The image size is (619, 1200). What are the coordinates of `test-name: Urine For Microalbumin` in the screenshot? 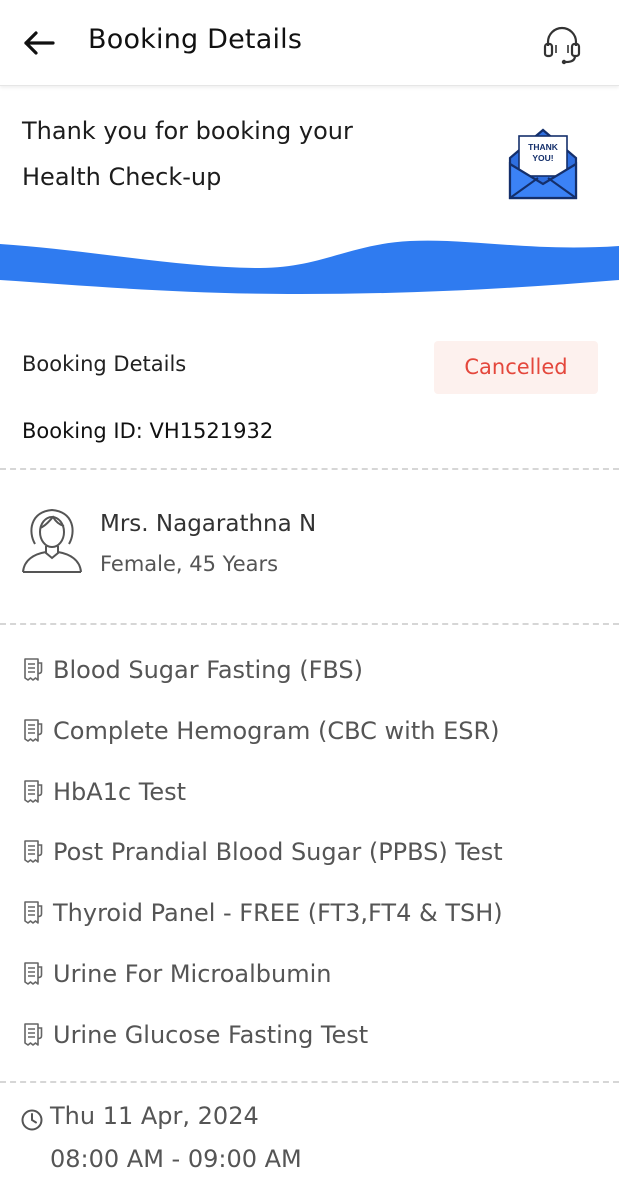 It's located at (192, 974).